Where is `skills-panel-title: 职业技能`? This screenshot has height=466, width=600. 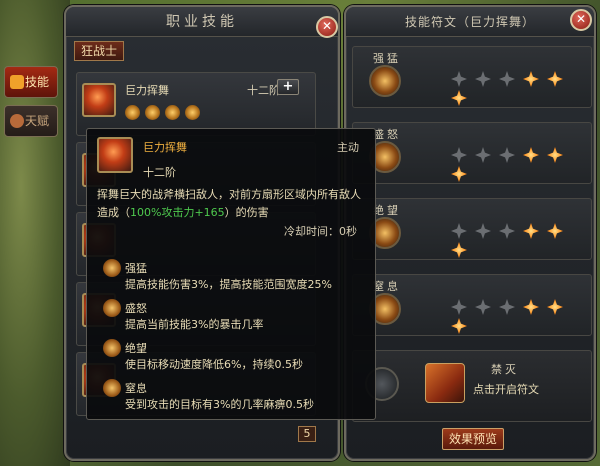
skills-panel-title: 职业技能 is located at coordinates (202, 22).